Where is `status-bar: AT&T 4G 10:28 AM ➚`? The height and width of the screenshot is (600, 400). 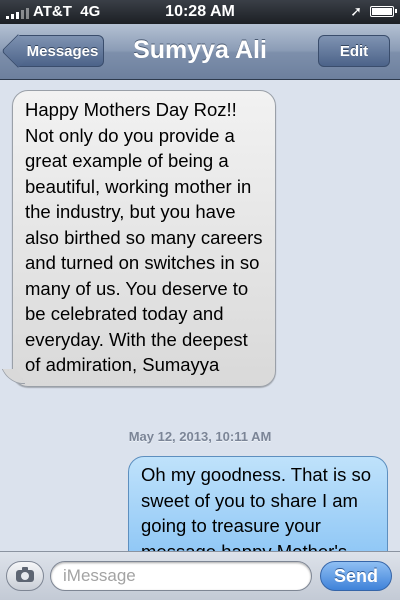
status-bar: AT&T 4G 10:28 AM ➚ is located at coordinates (200, 12).